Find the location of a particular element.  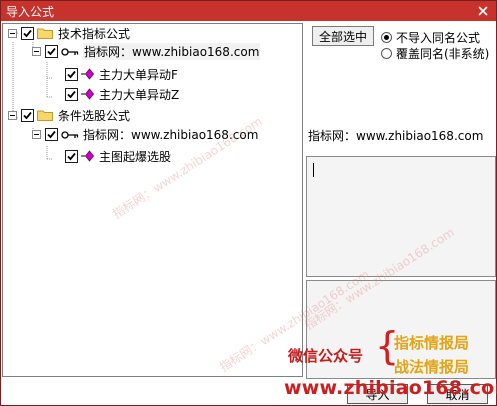

radio-overwrite-indicator is located at coordinates (386, 53).